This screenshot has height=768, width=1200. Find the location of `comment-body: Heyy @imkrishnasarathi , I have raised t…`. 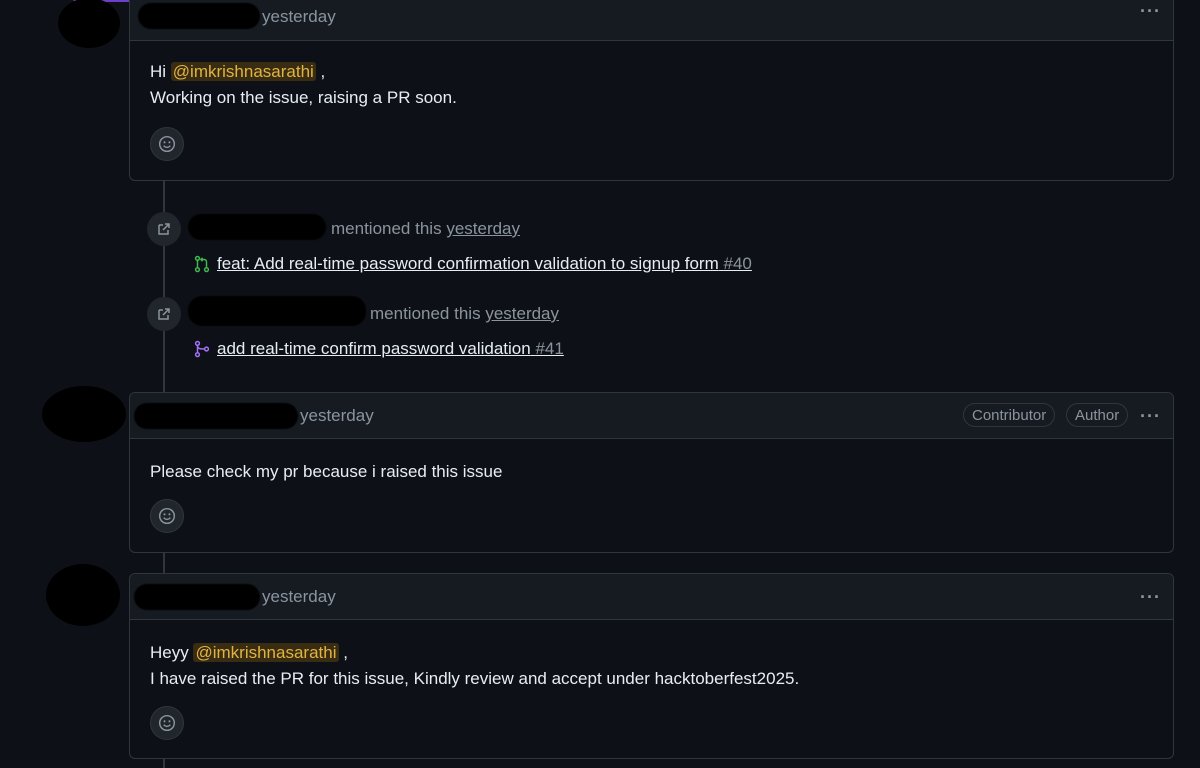

comment-body: Heyy @imkrishnasarathi , I have raised t… is located at coordinates (651, 656).